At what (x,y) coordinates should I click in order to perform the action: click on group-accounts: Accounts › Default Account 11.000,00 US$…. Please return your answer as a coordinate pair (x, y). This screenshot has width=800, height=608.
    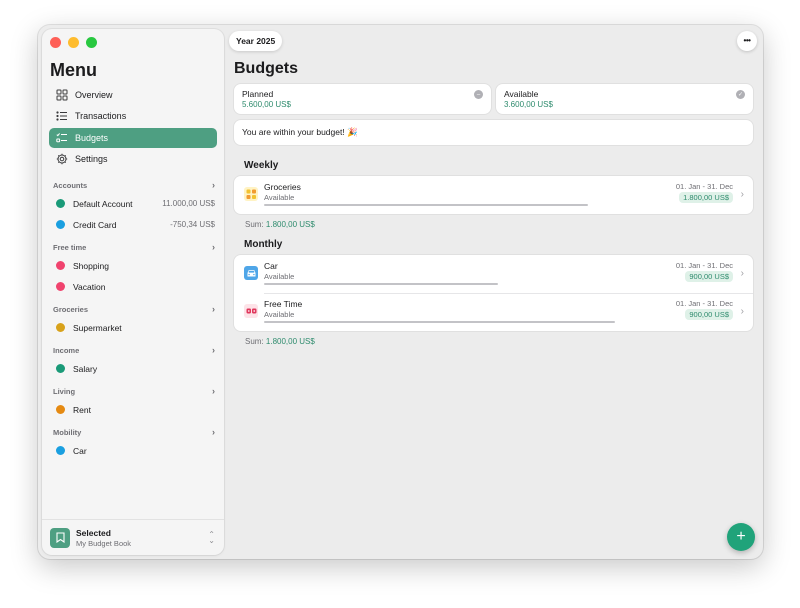
    Looking at the image, I should click on (134, 206).